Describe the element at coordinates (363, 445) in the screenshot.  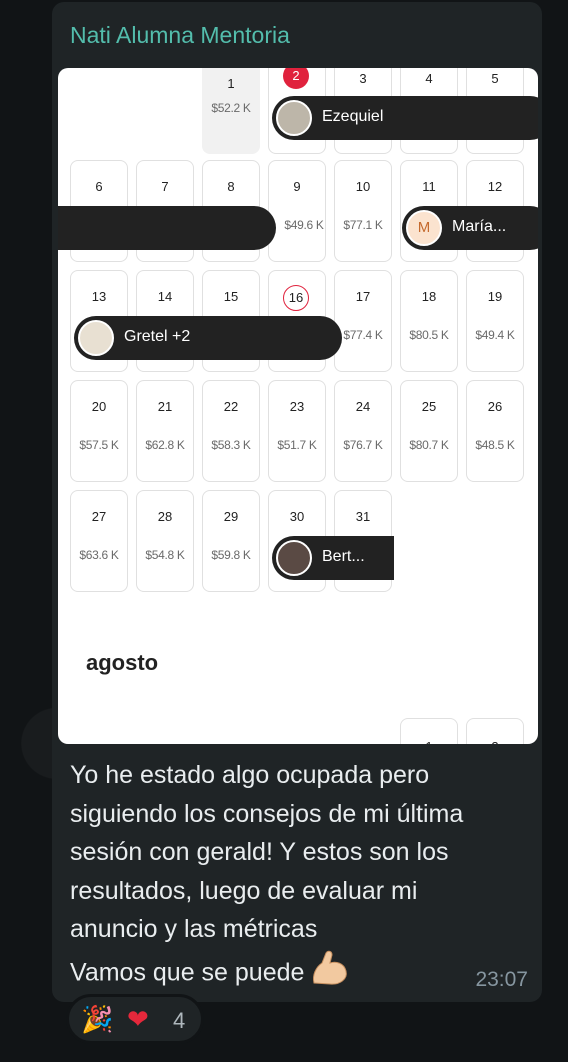
I see `day-price: $76.7 K` at that location.